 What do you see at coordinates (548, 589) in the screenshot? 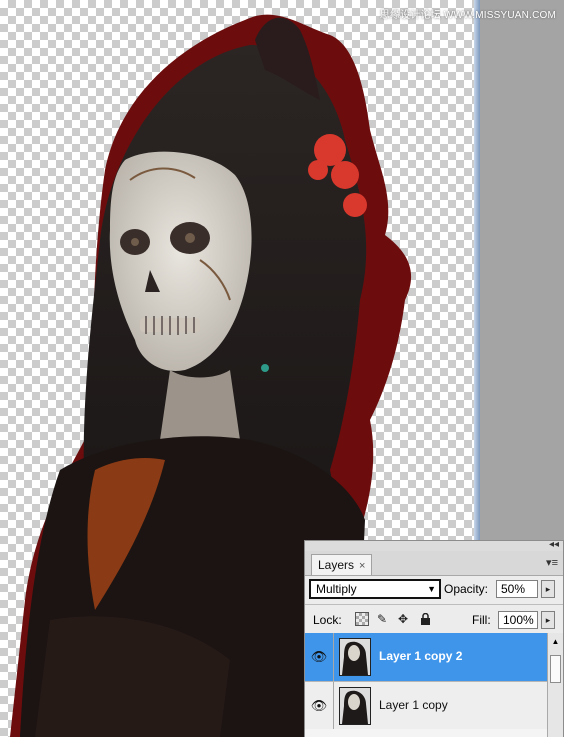
I see `opacity-stepper: ▸` at bounding box center [548, 589].